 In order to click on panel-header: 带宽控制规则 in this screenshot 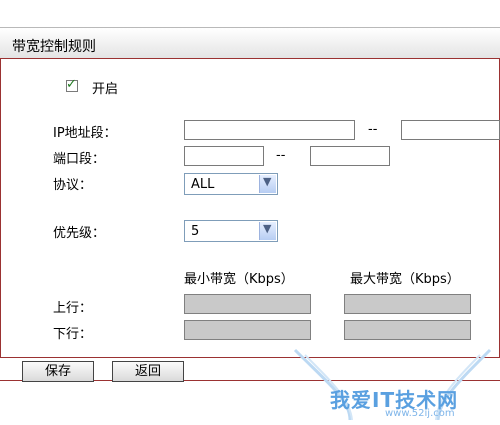, I will do `click(250, 43)`.